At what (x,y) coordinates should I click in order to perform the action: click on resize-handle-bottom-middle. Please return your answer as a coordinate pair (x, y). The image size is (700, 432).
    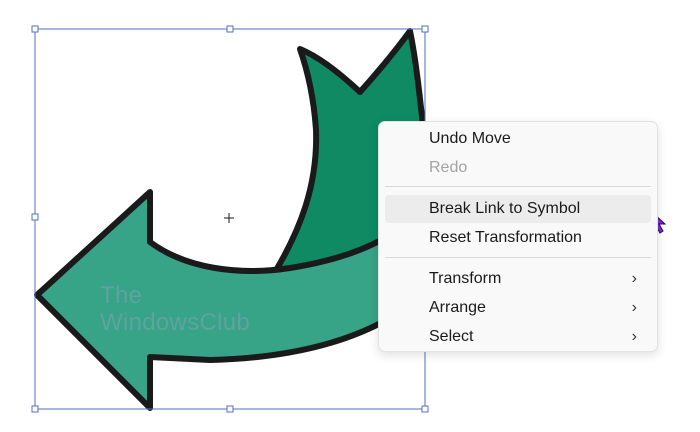
    Looking at the image, I should click on (230, 409).